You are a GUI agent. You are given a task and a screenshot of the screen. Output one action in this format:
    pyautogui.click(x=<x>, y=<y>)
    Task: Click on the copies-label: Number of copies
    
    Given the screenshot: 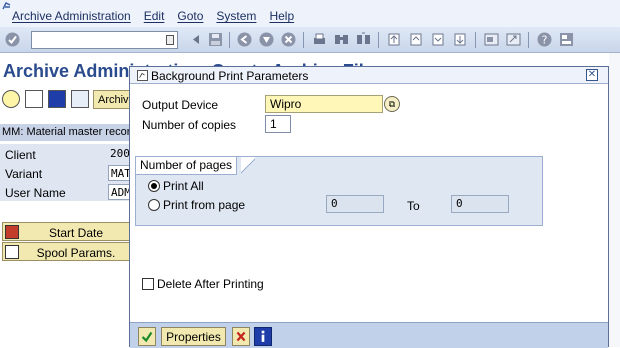 What is the action you would take?
    pyautogui.click(x=189, y=125)
    